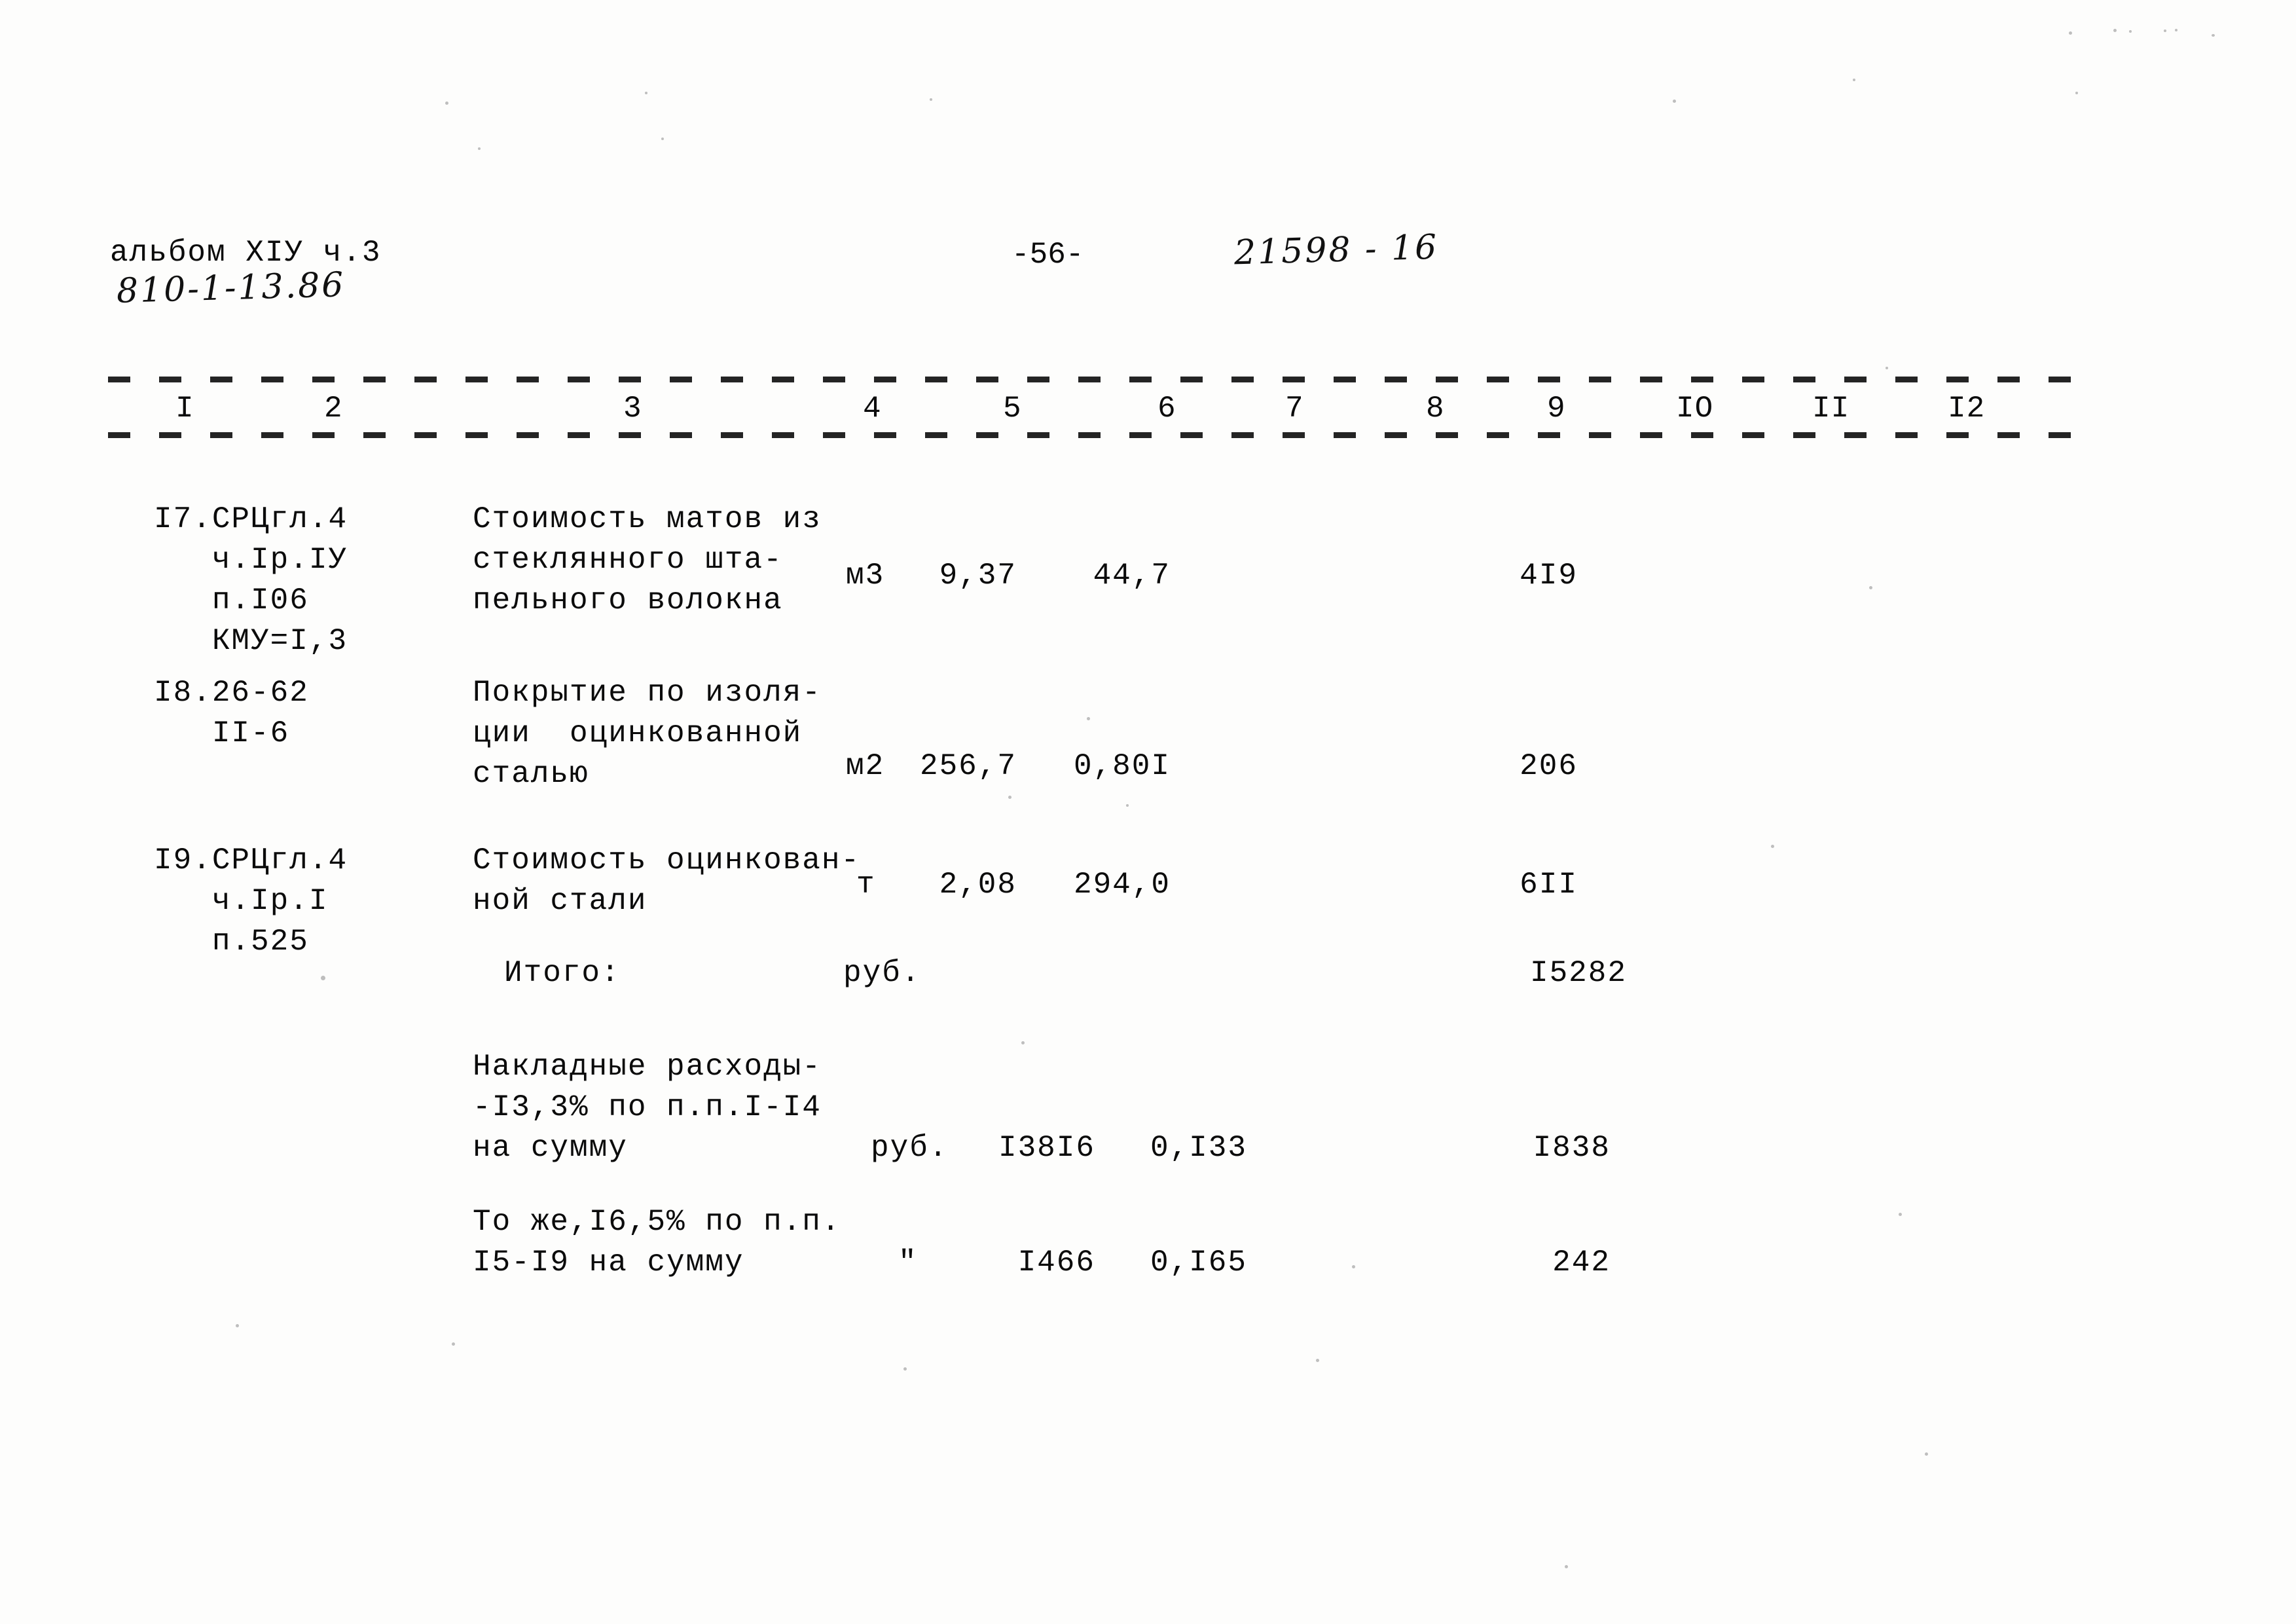 The height and width of the screenshot is (1624, 2296). Describe the element at coordinates (632, 409) in the screenshot. I see `column-header-3: 3` at that location.